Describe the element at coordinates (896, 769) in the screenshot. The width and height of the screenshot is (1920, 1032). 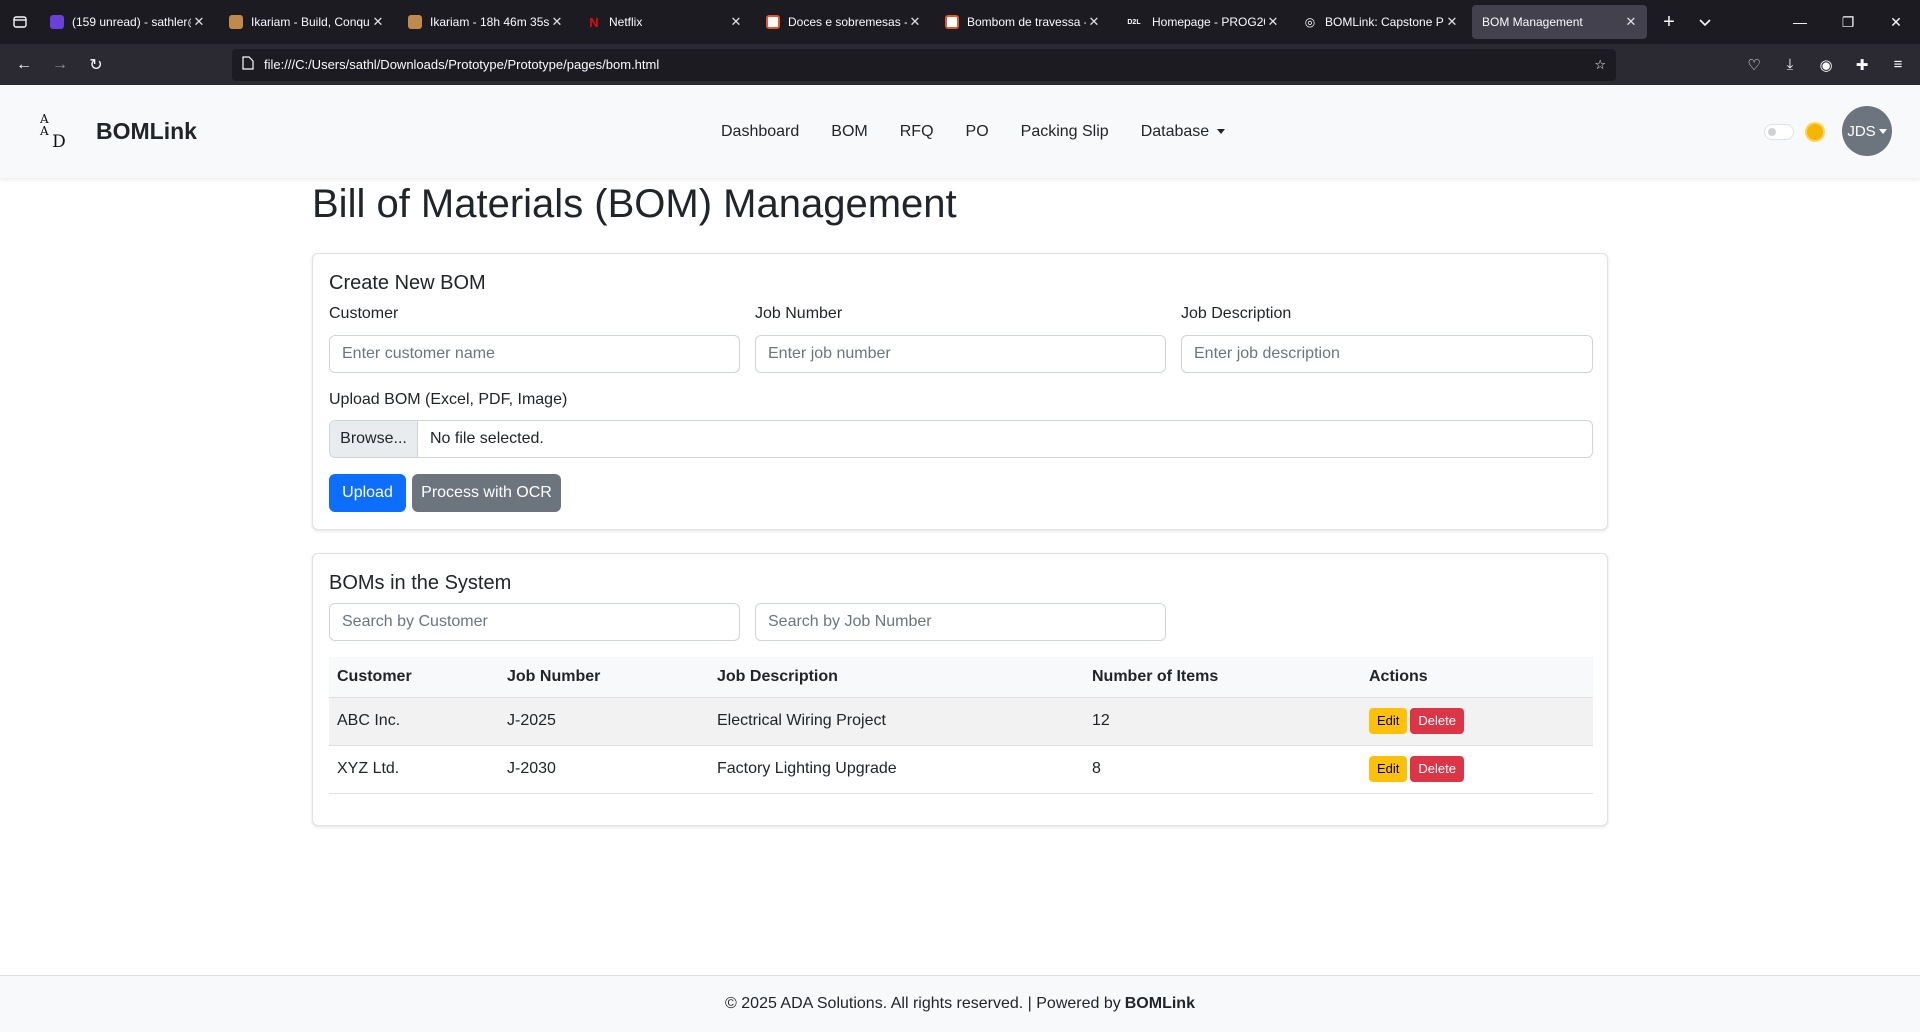
I see `cell-job-description: Factory Lighting Upgrade` at that location.